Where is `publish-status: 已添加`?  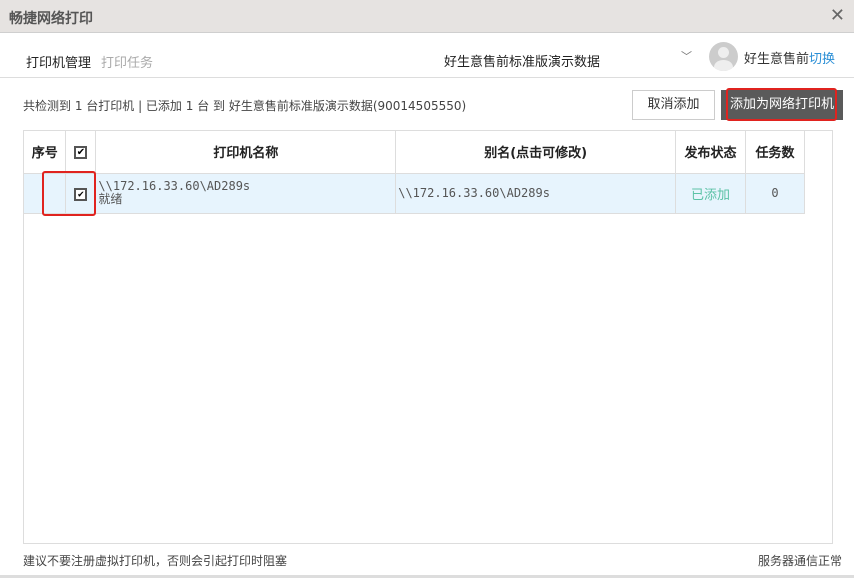
publish-status: 已添加 is located at coordinates (710, 193).